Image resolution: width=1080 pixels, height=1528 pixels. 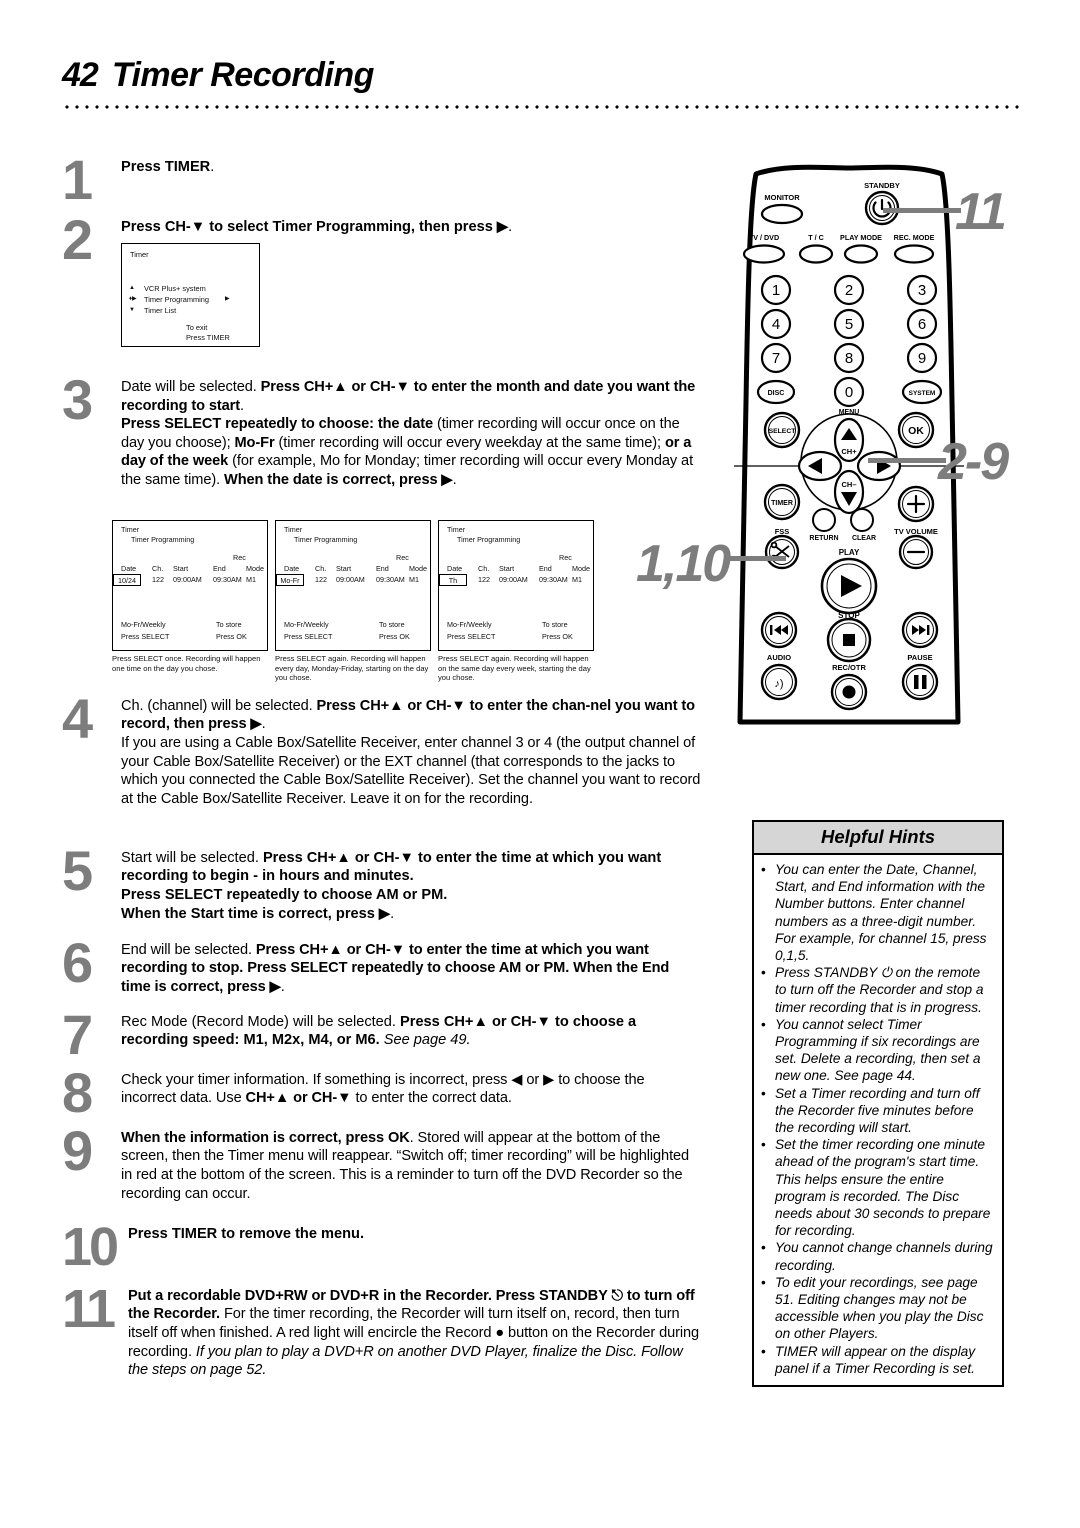 I want to click on svg-text: STANDBY, so click(x=882, y=185).